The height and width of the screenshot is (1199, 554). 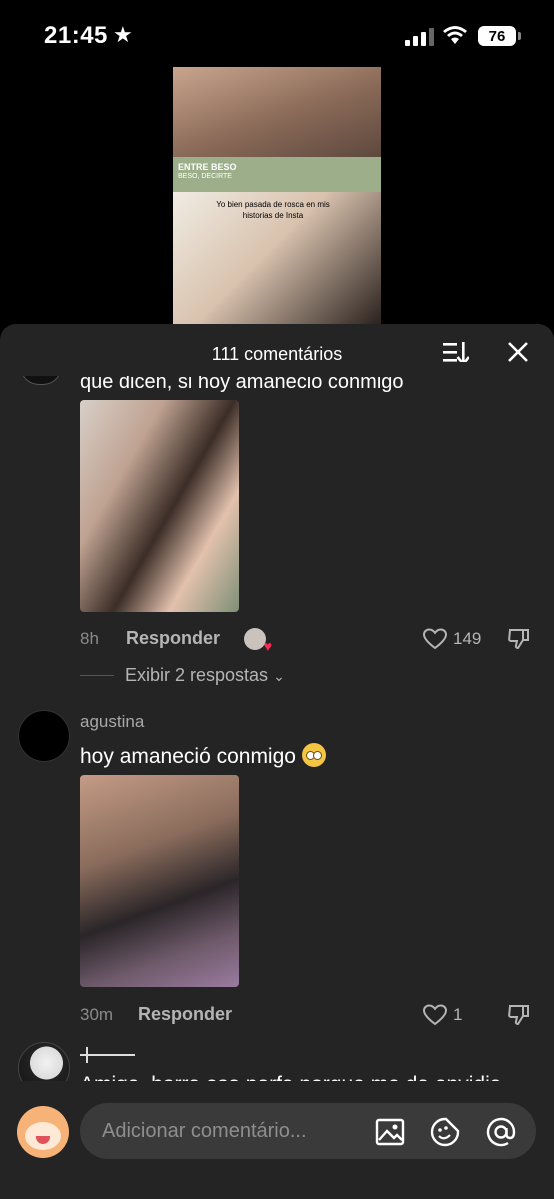 What do you see at coordinates (44, 736) in the screenshot?
I see `avatar` at bounding box center [44, 736].